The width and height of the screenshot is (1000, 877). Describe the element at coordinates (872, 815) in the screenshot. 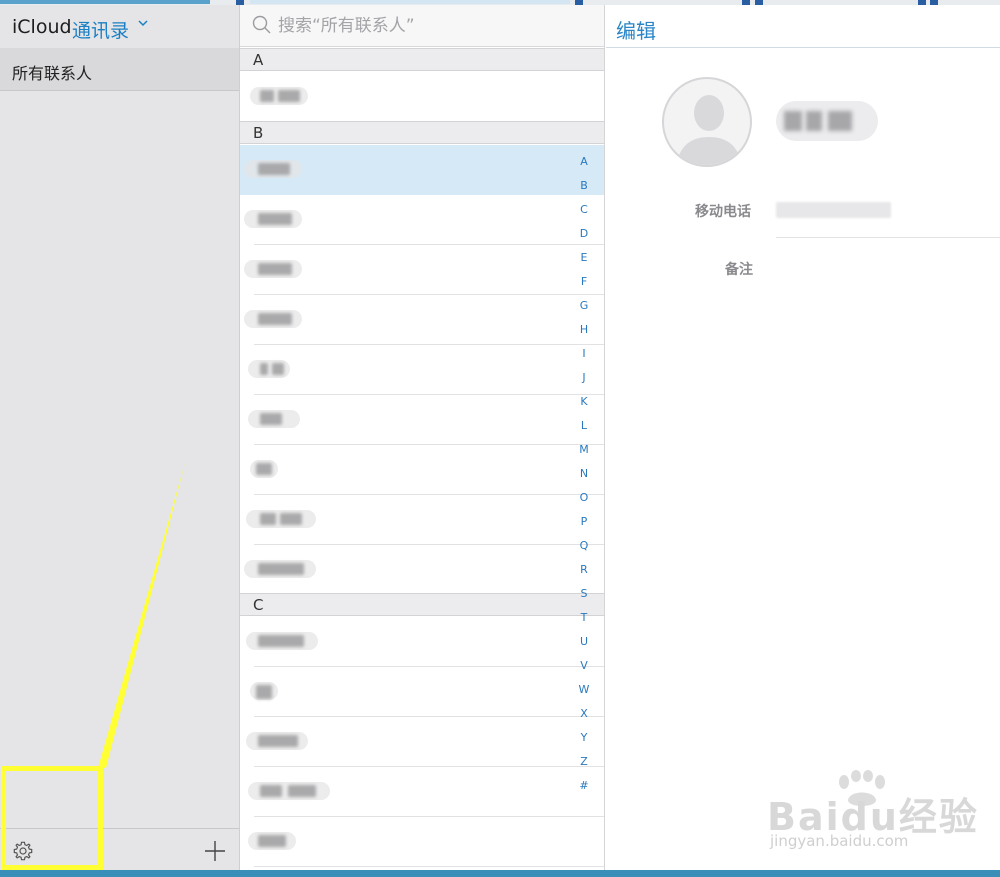

I see `watermark: Baidu经验 jingyan.baidu.com` at that location.